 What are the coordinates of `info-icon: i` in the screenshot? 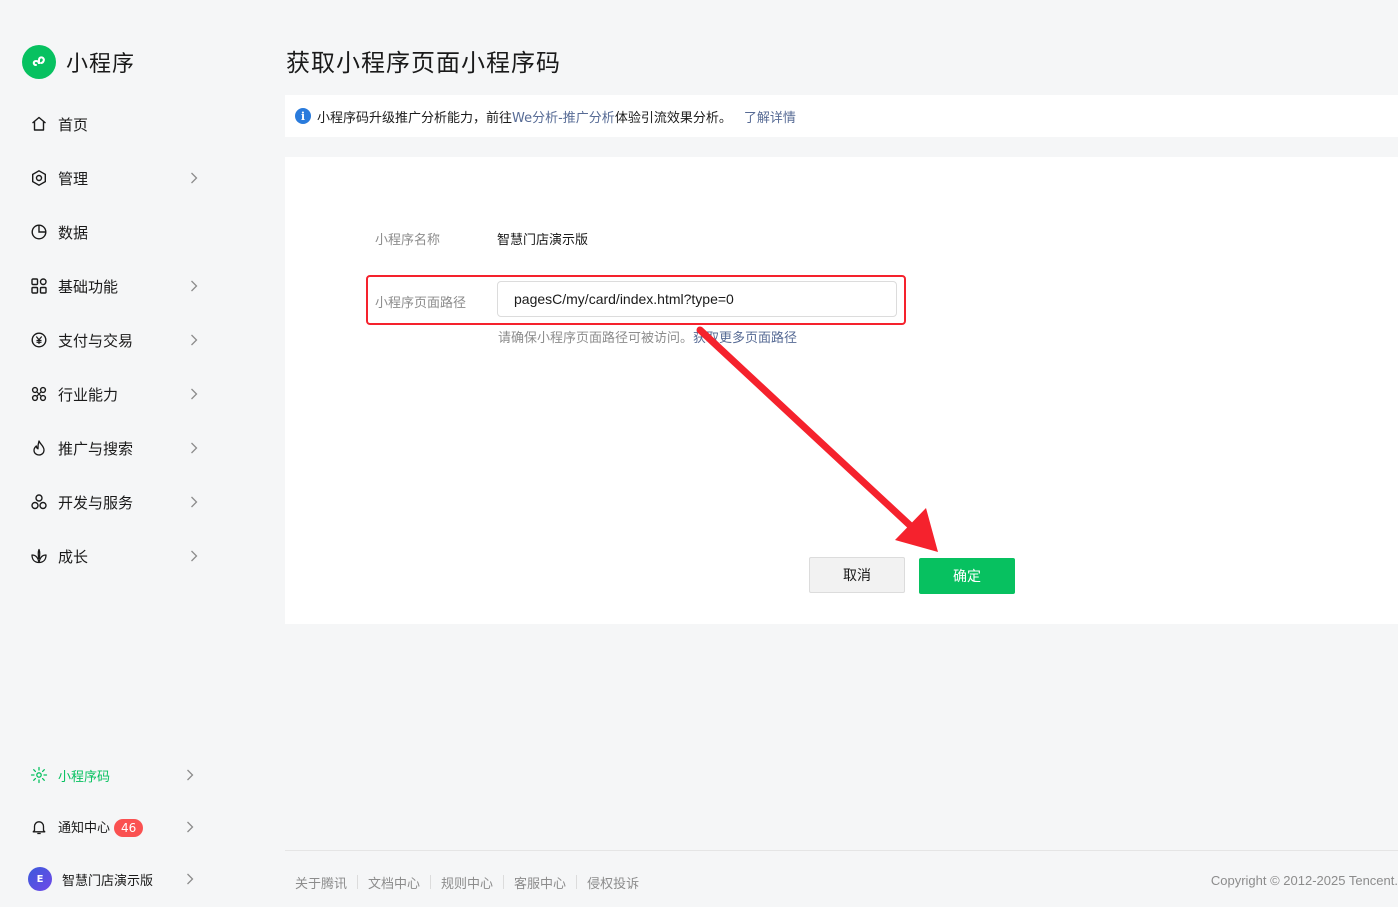 It's located at (303, 116).